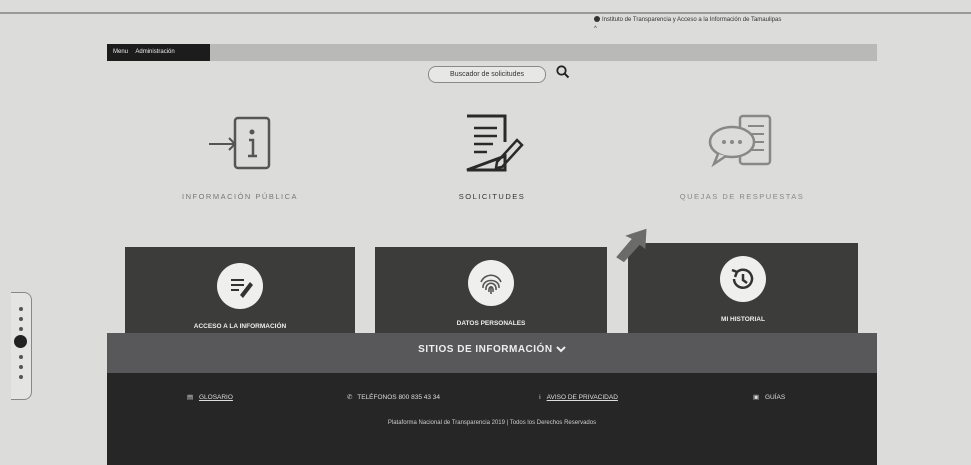 The width and height of the screenshot is (971, 465). What do you see at coordinates (595, 29) in the screenshot?
I see `institution-caret: ^` at bounding box center [595, 29].